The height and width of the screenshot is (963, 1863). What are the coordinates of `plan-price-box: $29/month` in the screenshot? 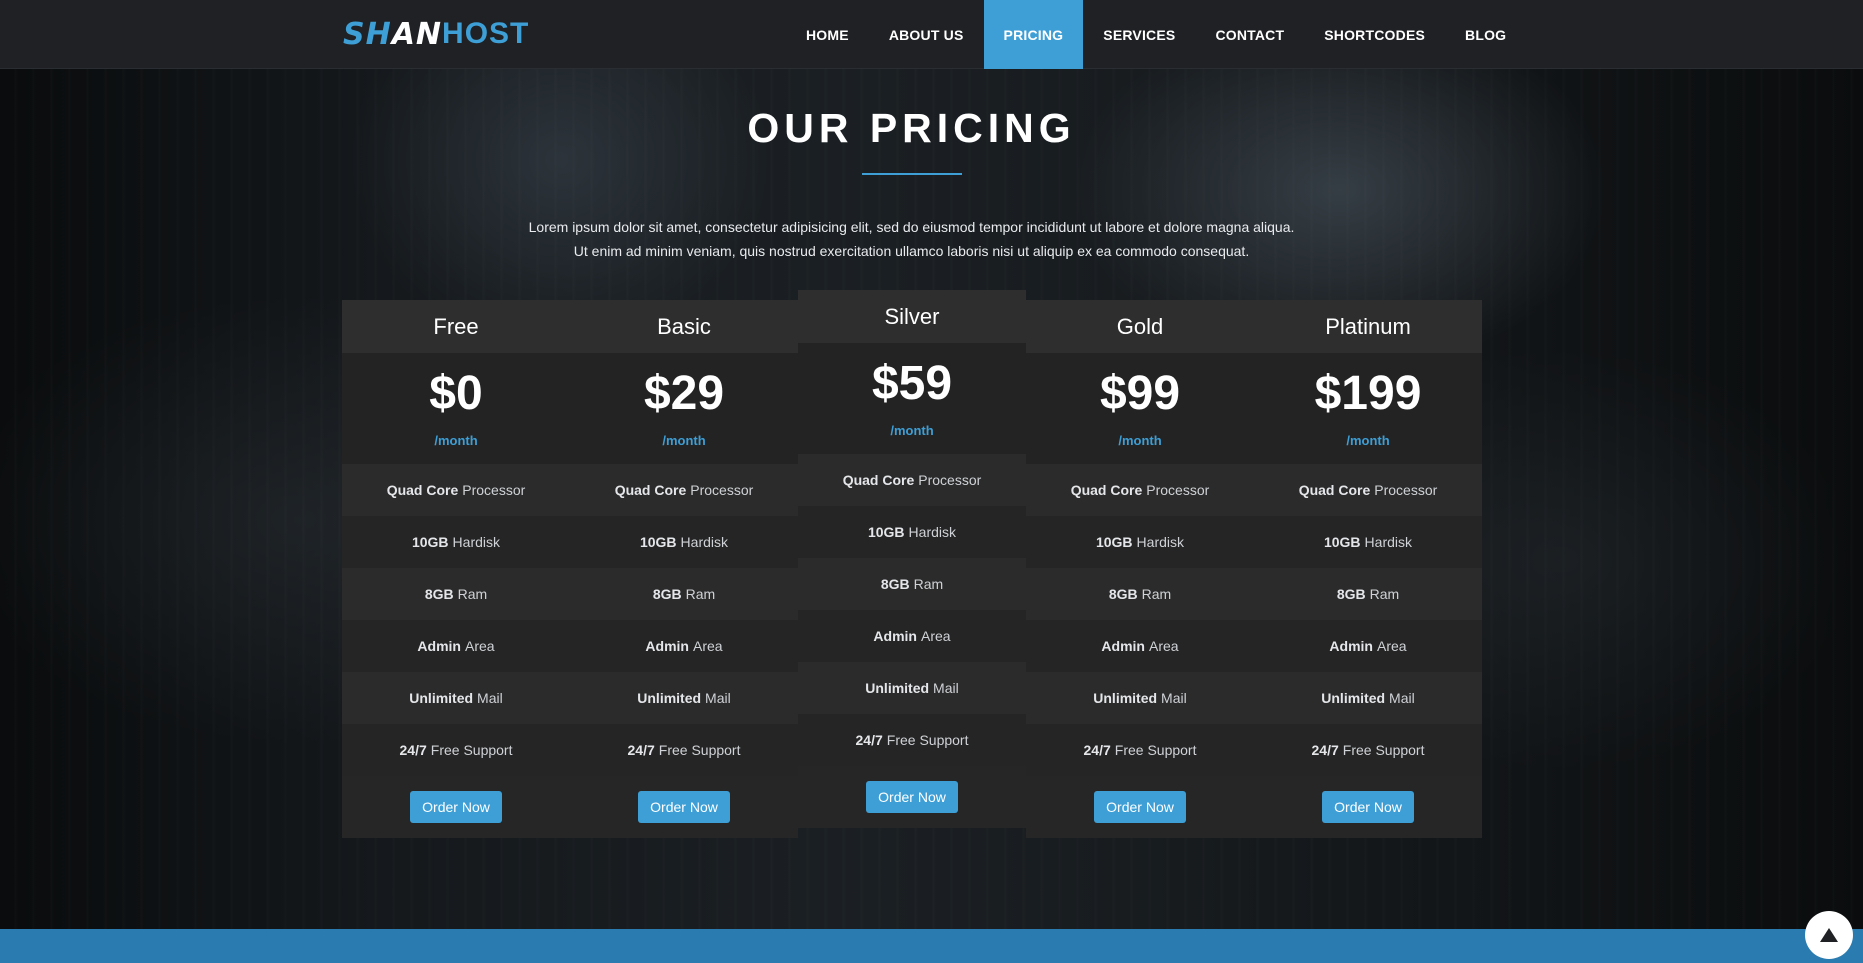 It's located at (684, 408).